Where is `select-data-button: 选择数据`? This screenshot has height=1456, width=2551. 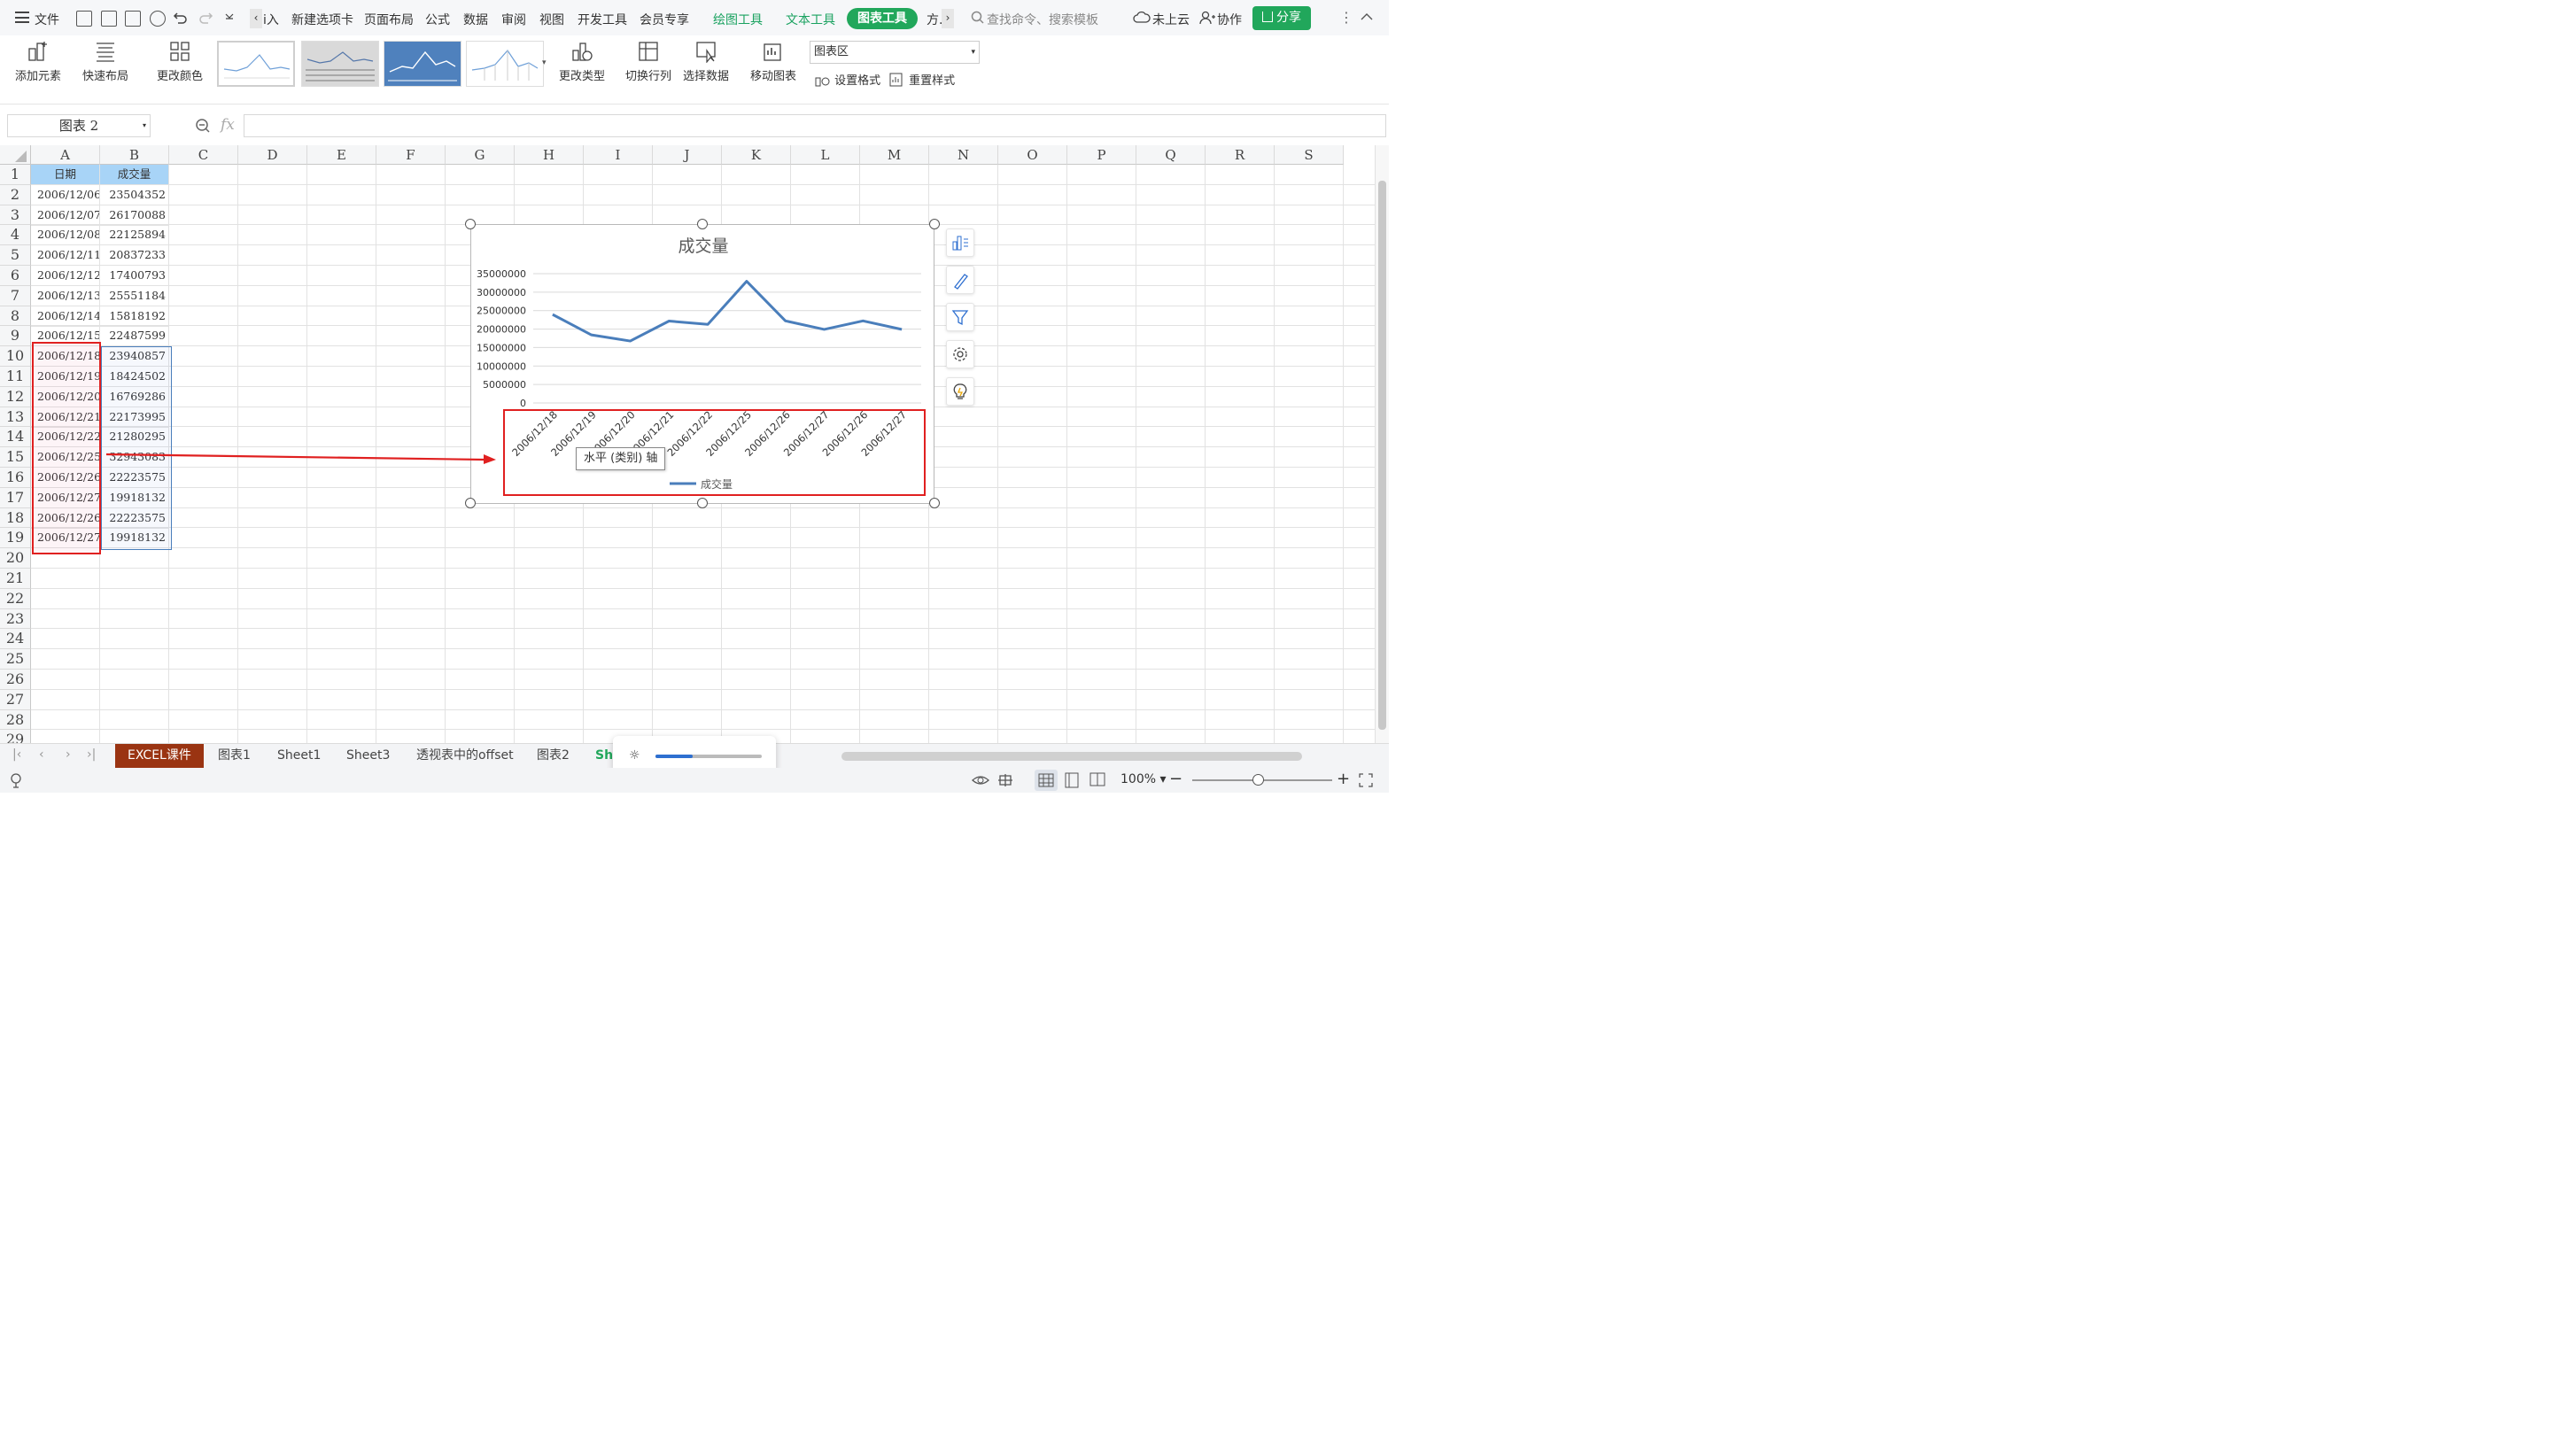
select-data-button: 选择数据 is located at coordinates (706, 59).